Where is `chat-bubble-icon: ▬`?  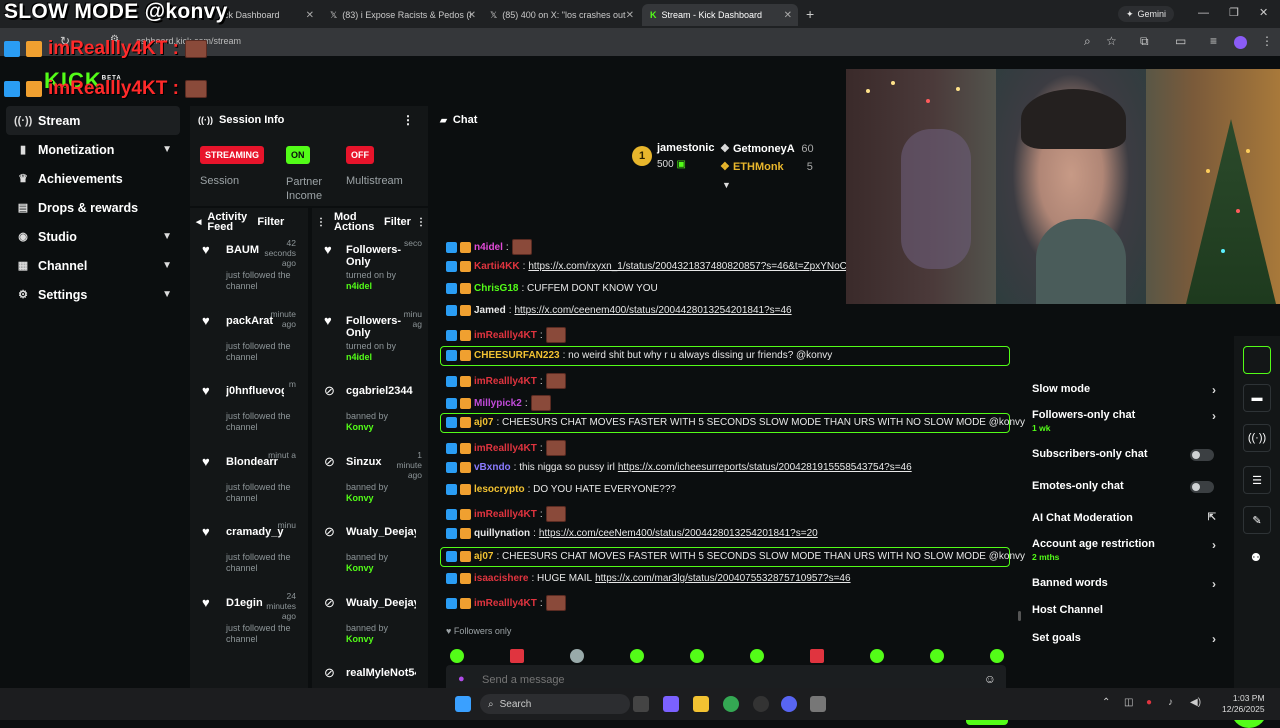
chat-bubble-icon: ▬ is located at coordinates (1257, 398).